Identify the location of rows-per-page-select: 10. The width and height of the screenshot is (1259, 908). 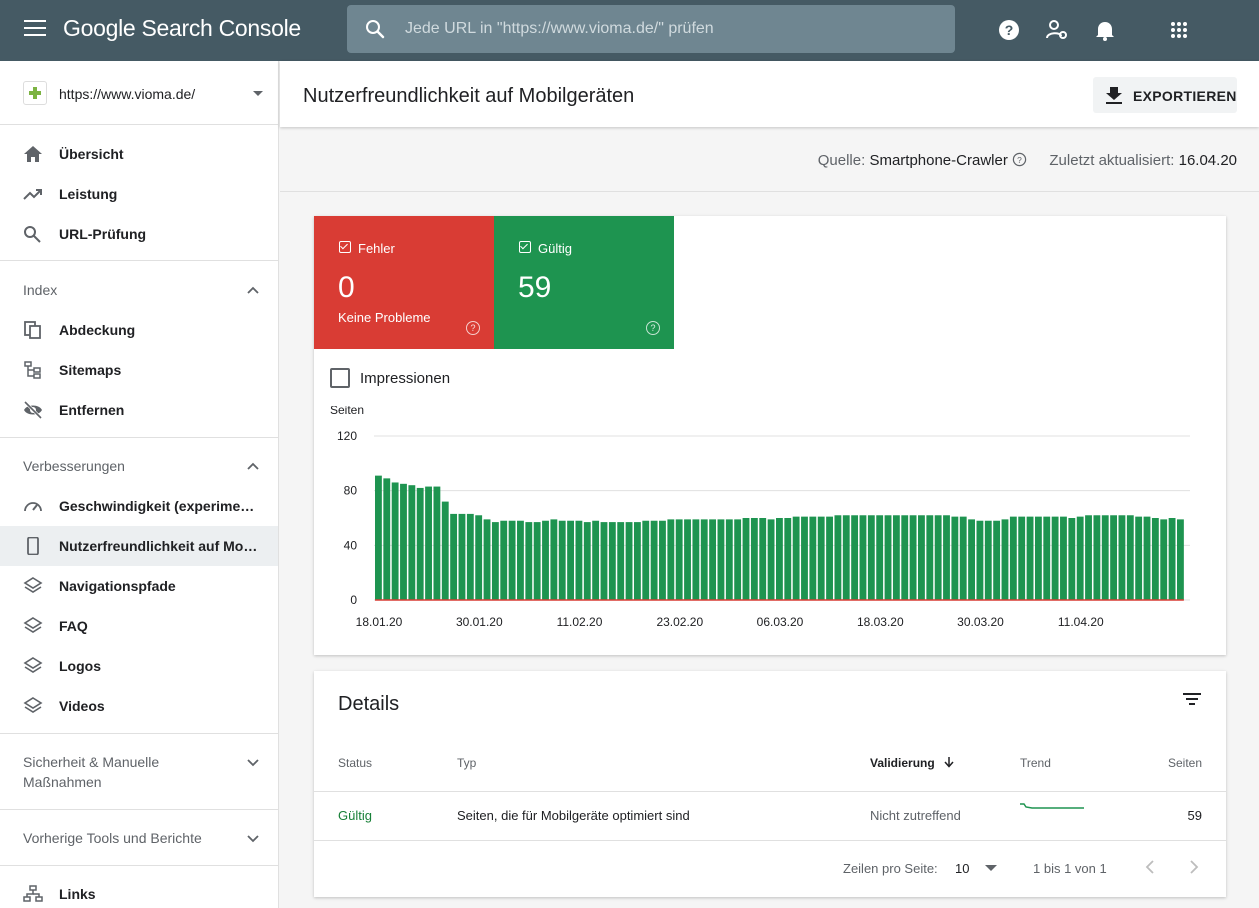
(976, 868).